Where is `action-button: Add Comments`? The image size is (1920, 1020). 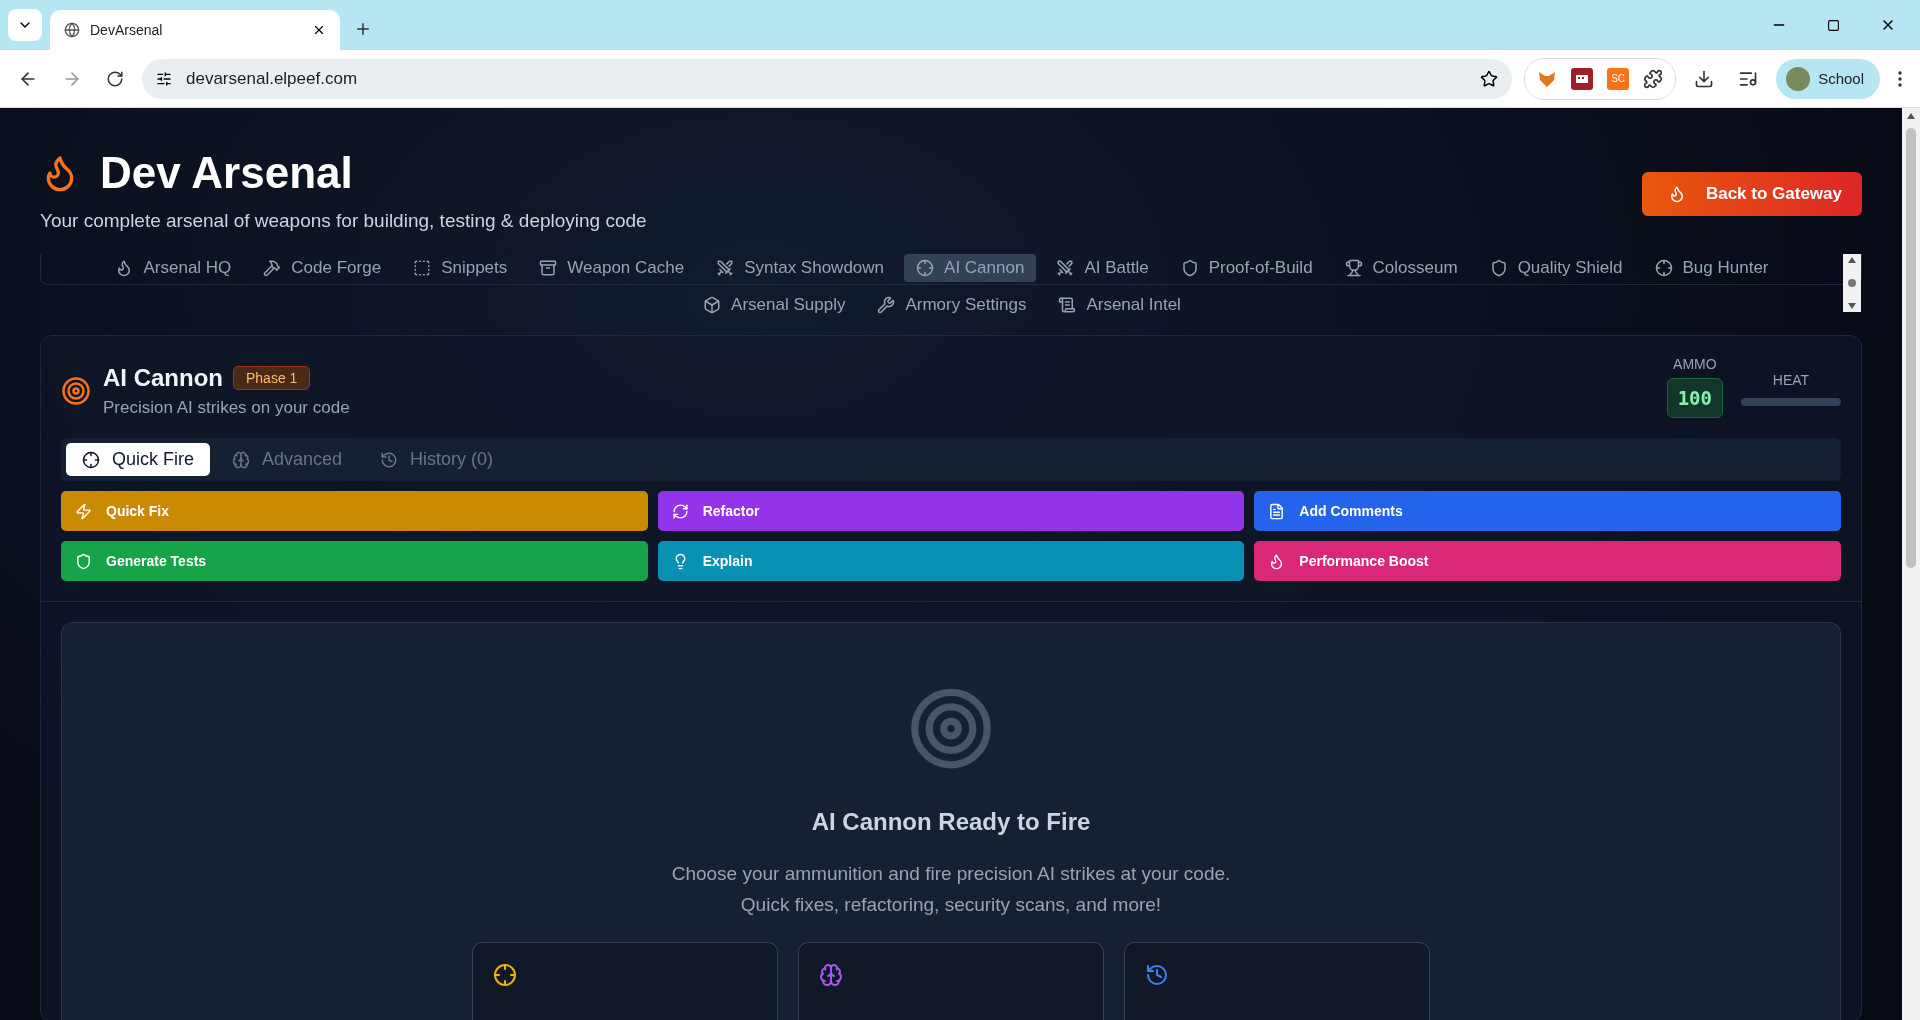 action-button: Add Comments is located at coordinates (1547, 511).